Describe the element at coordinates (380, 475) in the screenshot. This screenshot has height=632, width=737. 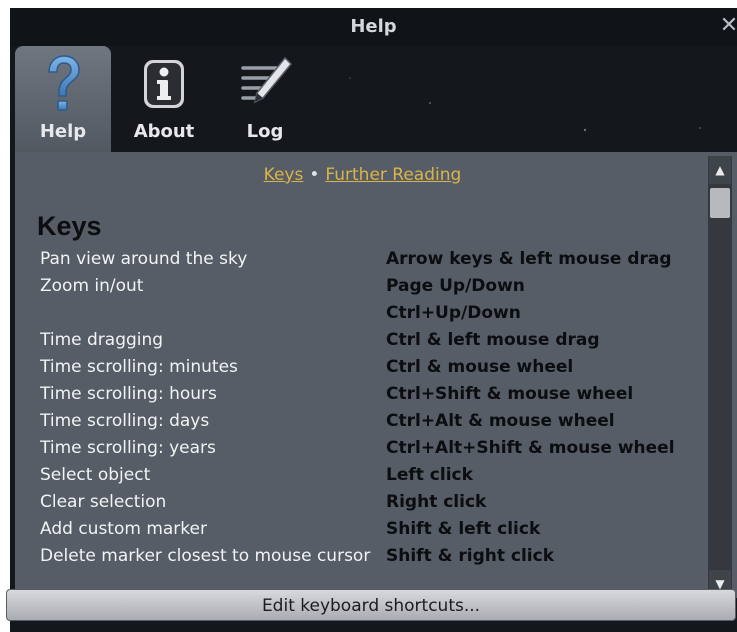
I see `shortcut-row: Select object Left click` at that location.